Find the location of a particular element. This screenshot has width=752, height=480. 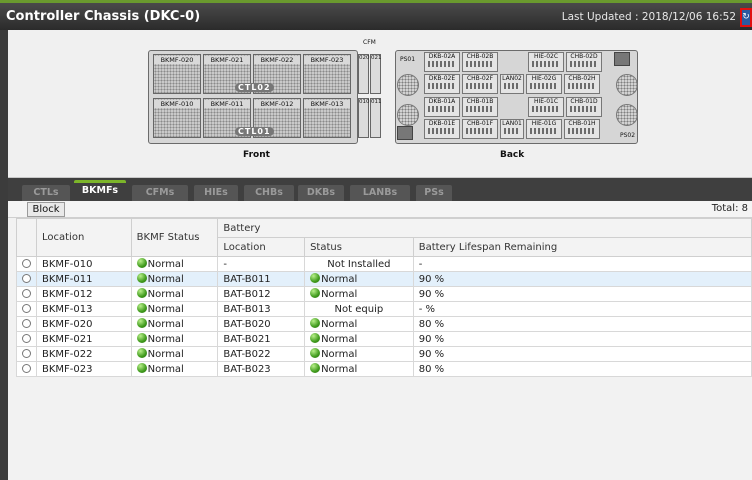

tab-lanbs: LANBs is located at coordinates (380, 193).